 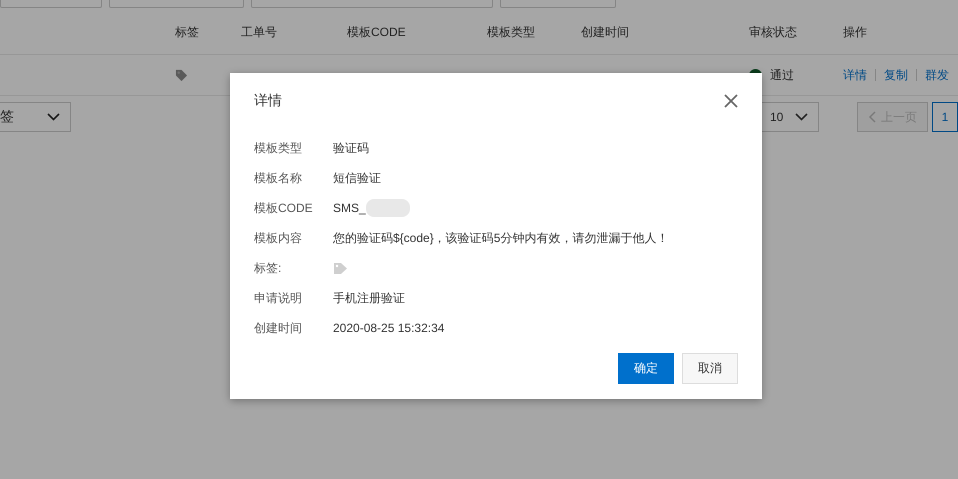 What do you see at coordinates (710, 368) in the screenshot?
I see `cancel-button: 取消` at bounding box center [710, 368].